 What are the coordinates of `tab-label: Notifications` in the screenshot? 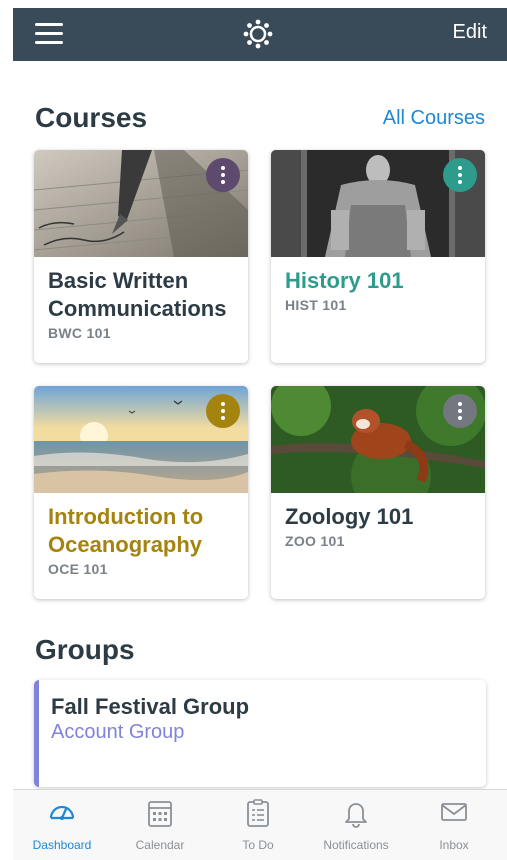 It's located at (356, 845).